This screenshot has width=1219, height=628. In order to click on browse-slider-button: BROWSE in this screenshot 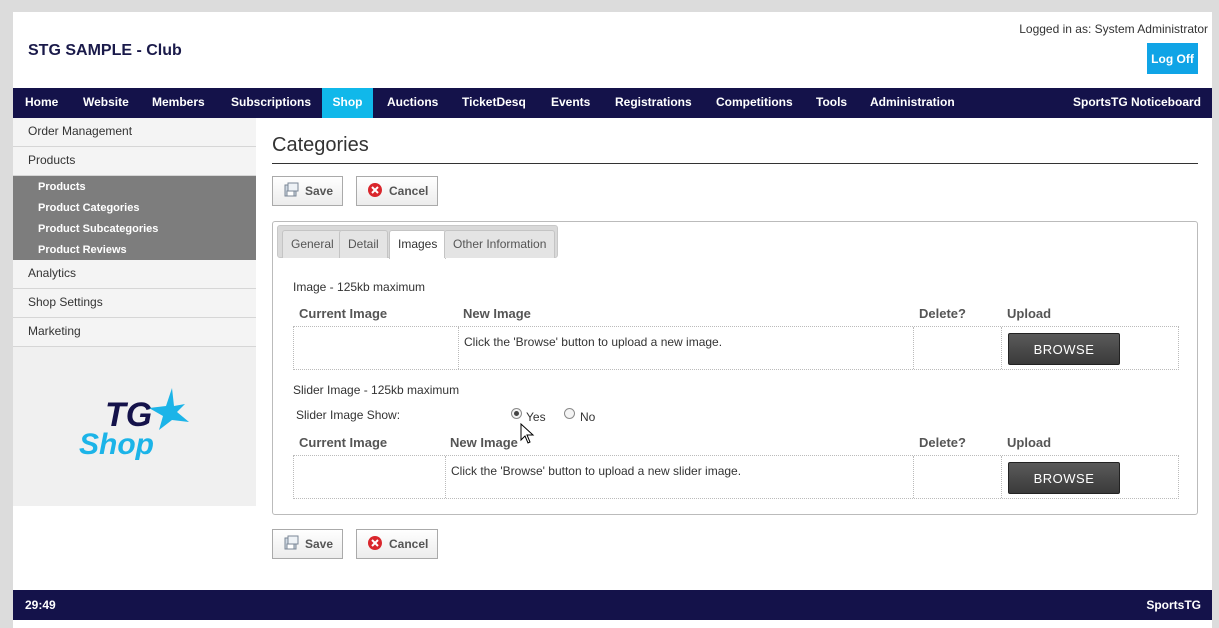, I will do `click(1064, 478)`.